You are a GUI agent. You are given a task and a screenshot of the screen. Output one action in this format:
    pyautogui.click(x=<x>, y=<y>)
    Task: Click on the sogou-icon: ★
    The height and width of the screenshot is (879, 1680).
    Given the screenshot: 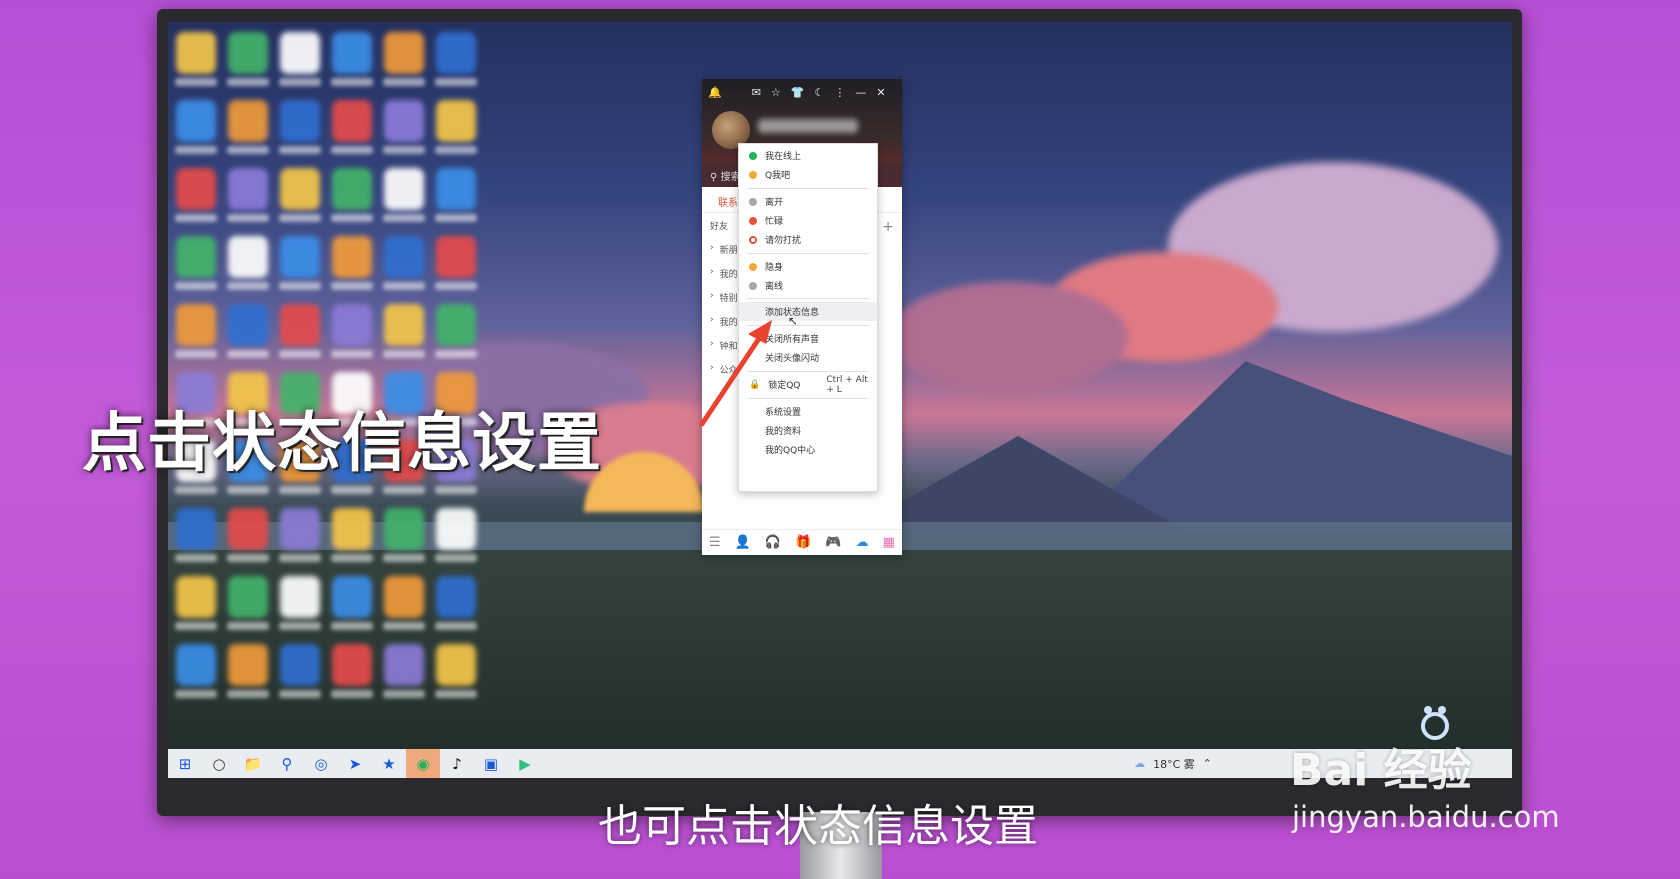 What is the action you would take?
    pyautogui.click(x=389, y=763)
    